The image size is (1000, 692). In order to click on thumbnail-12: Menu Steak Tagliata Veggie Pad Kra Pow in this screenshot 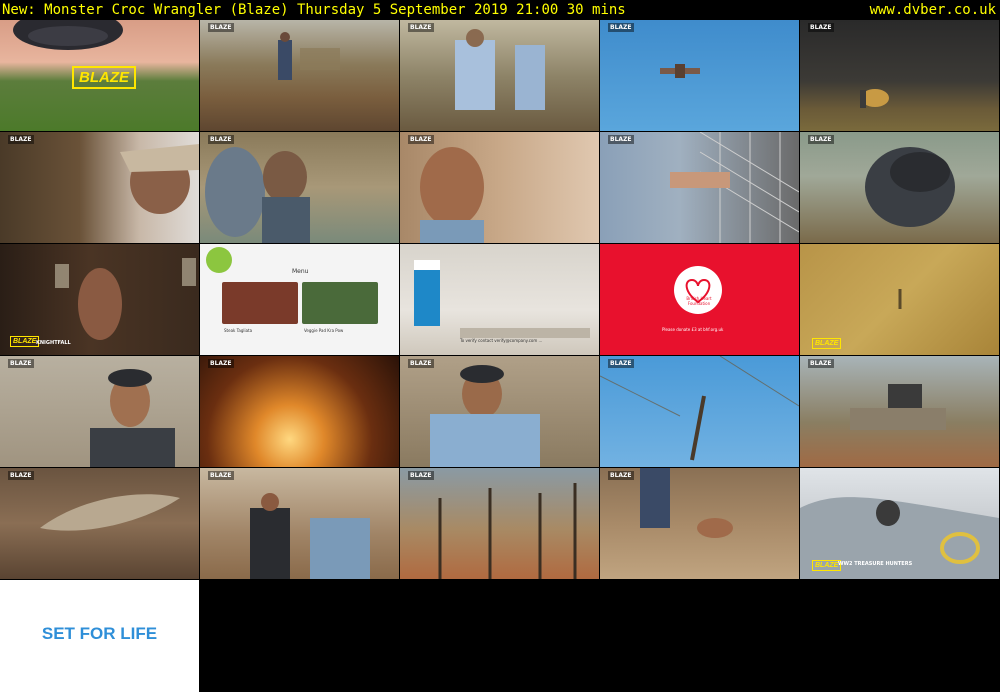, I will do `click(299, 299)`.